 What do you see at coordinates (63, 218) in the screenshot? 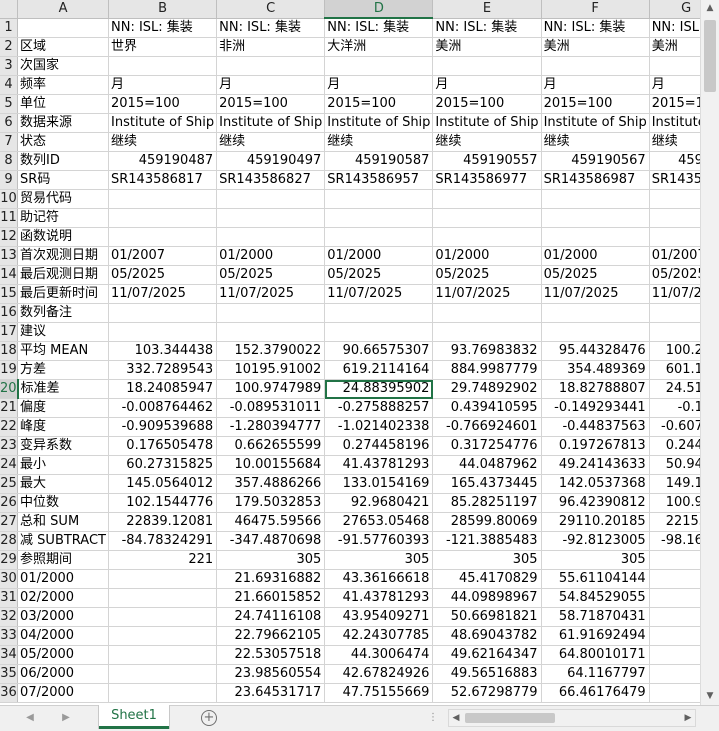
I see `cell: 助记符` at bounding box center [63, 218].